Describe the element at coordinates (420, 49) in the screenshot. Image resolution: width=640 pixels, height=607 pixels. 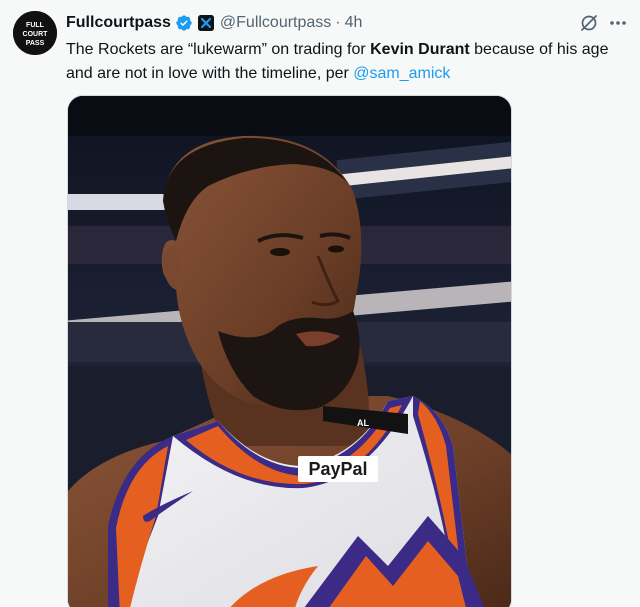
I see `tweet-text-bold: Kevin Durant` at that location.